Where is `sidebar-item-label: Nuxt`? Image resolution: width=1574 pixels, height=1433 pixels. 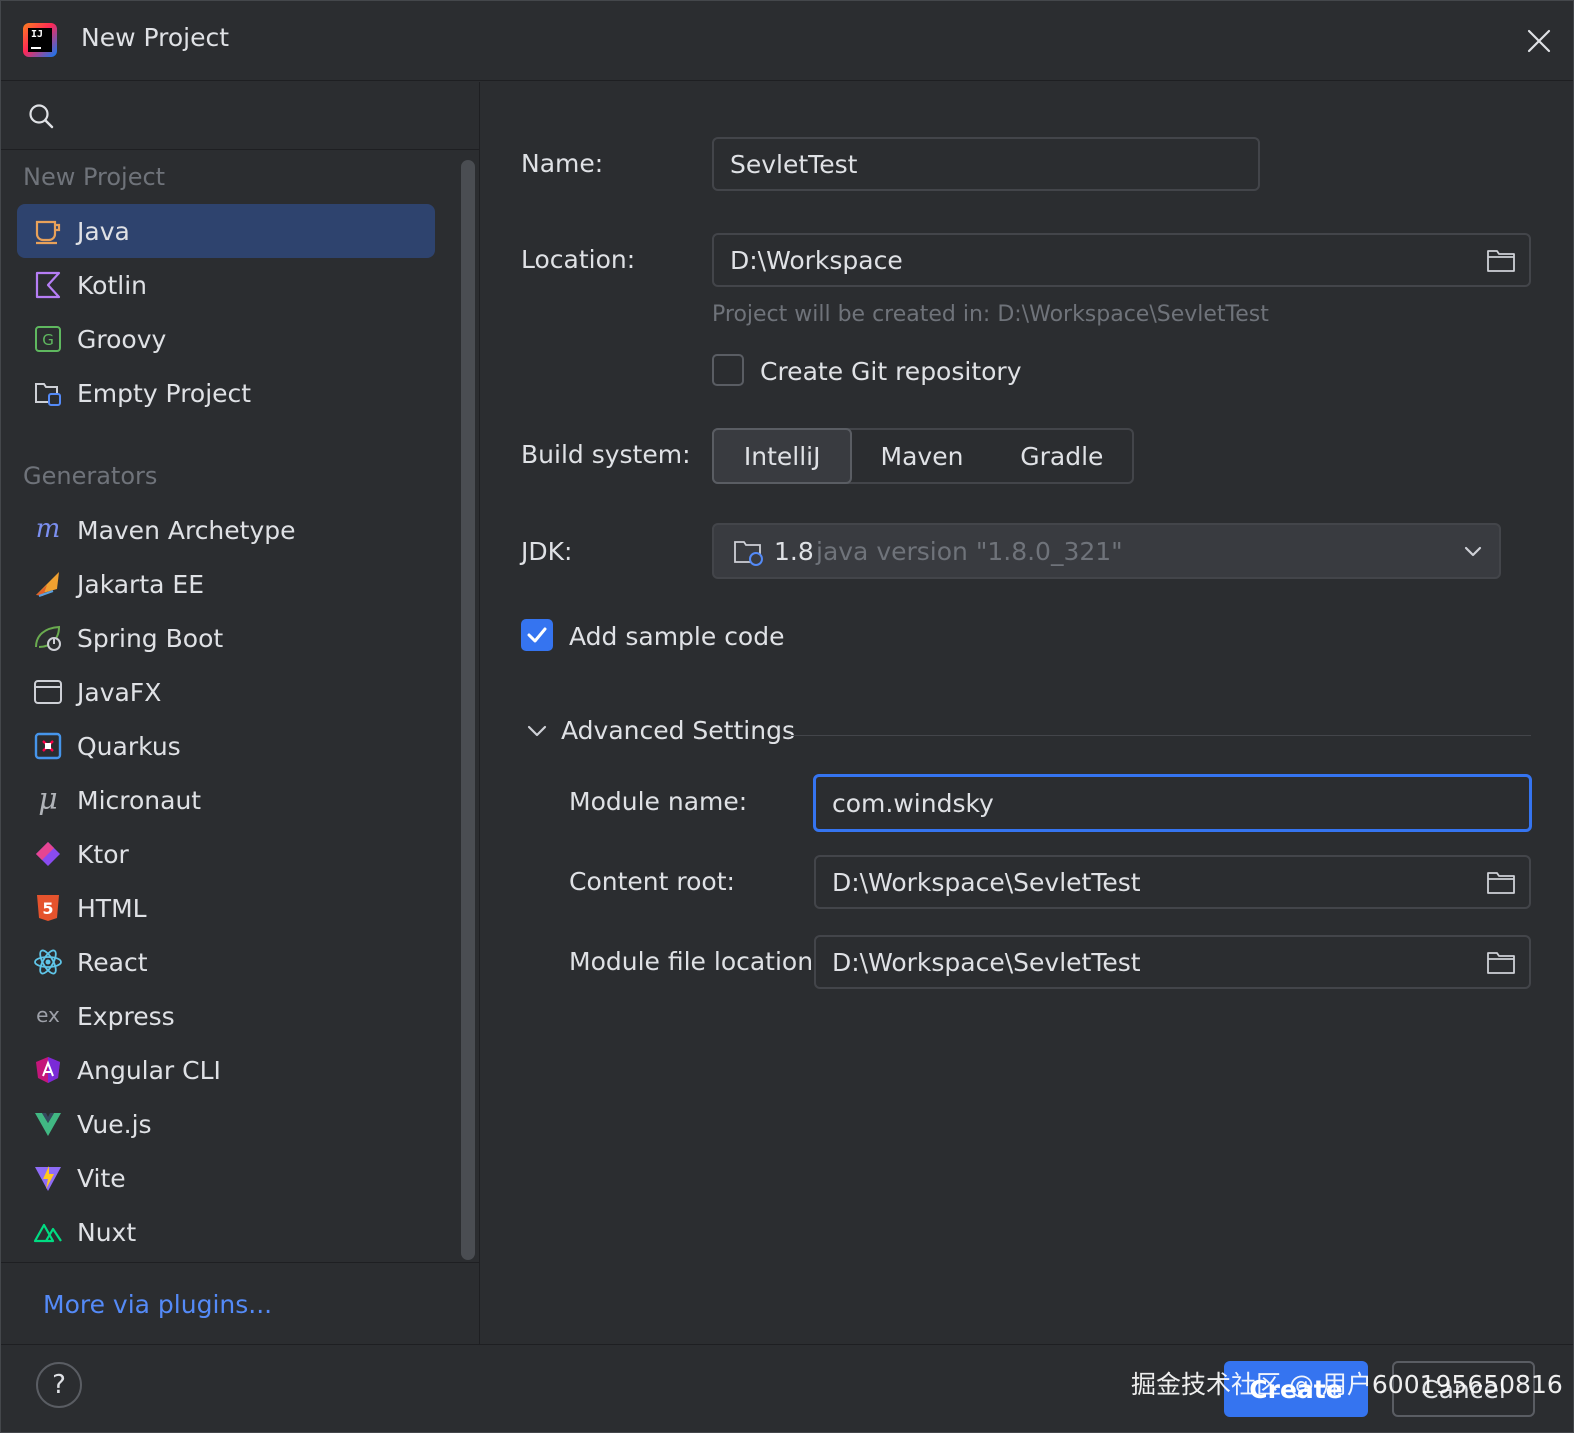
sidebar-item-label: Nuxt is located at coordinates (107, 1232).